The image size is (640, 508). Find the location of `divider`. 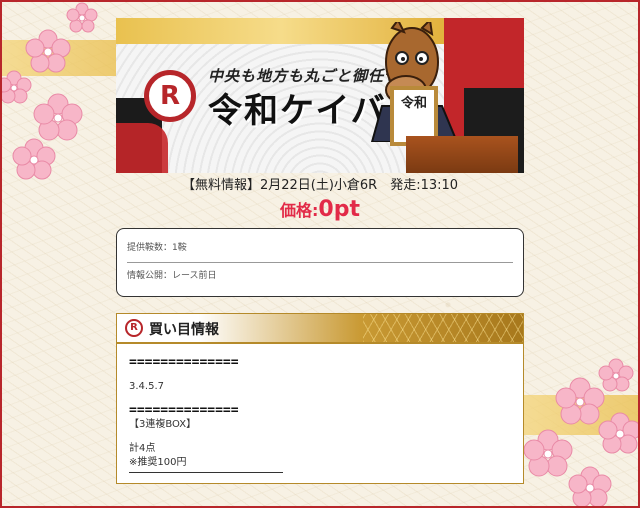

divider is located at coordinates (206, 472).